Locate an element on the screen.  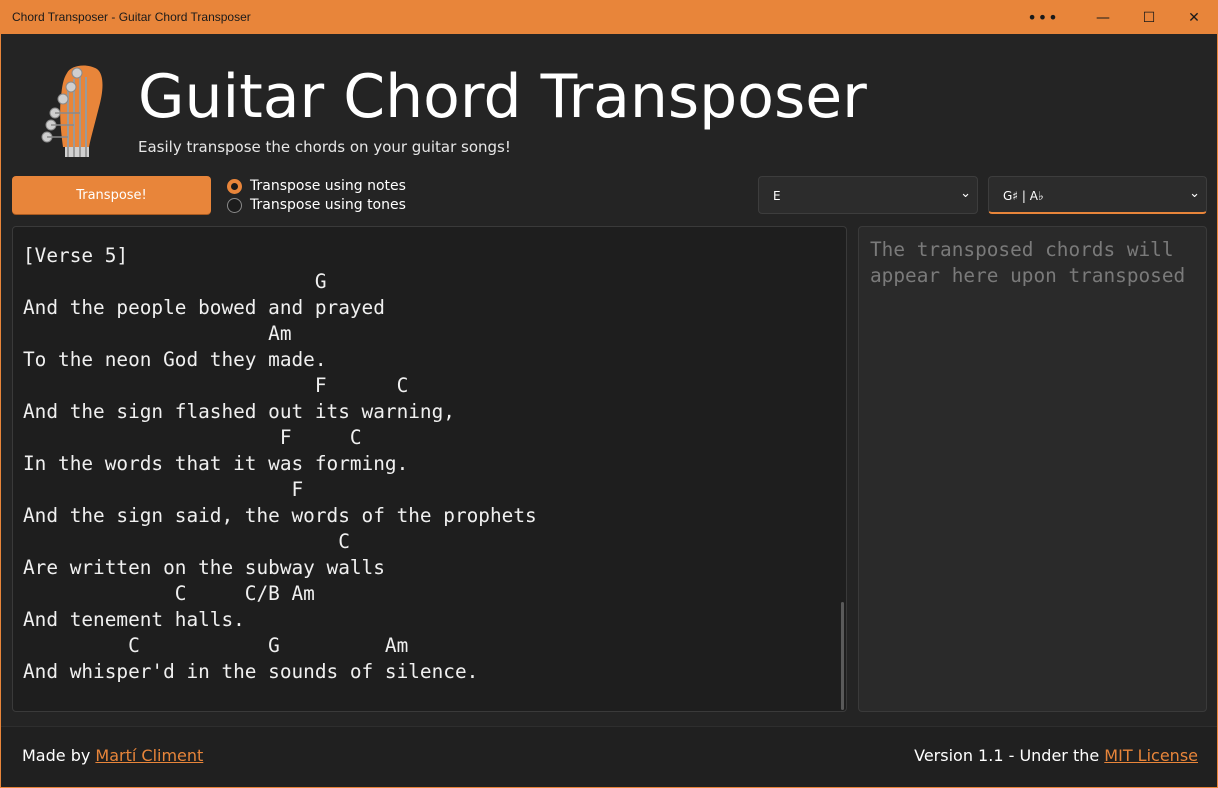
author-link: Martí Climent is located at coordinates (149, 755).